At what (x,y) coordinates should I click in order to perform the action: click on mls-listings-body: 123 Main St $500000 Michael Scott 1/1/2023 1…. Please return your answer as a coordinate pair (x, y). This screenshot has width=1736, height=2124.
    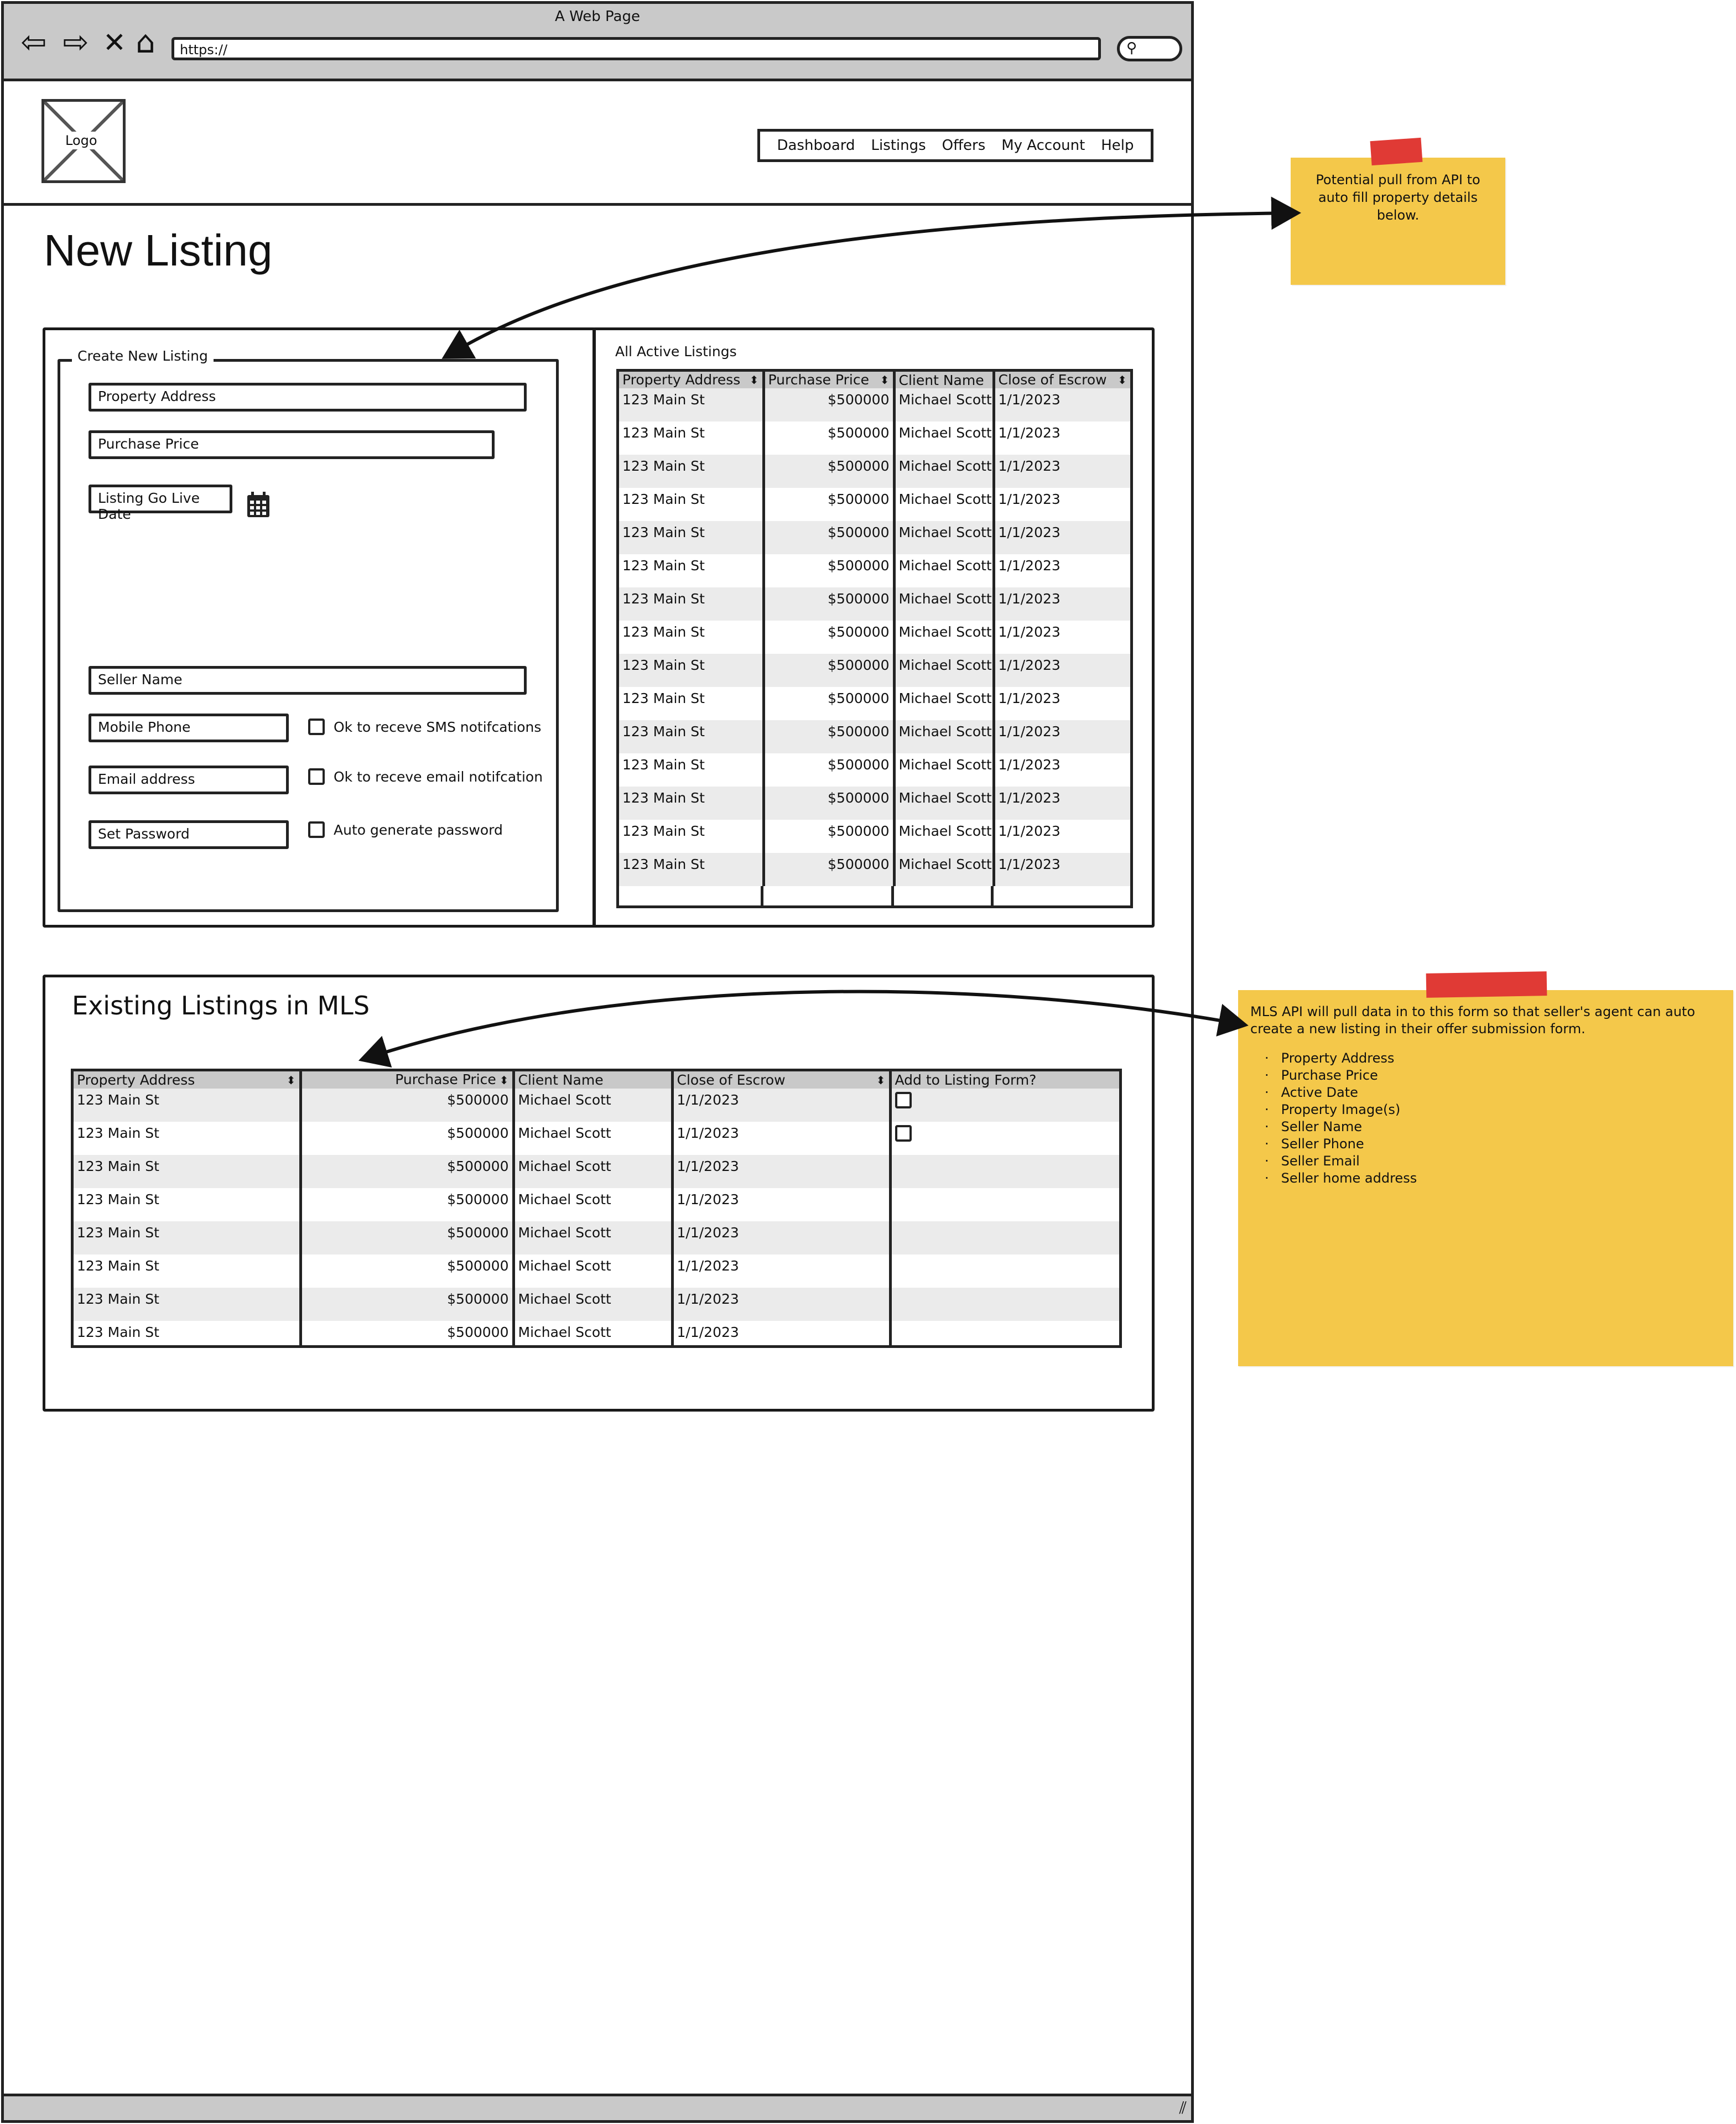
    Looking at the image, I should click on (596, 1217).